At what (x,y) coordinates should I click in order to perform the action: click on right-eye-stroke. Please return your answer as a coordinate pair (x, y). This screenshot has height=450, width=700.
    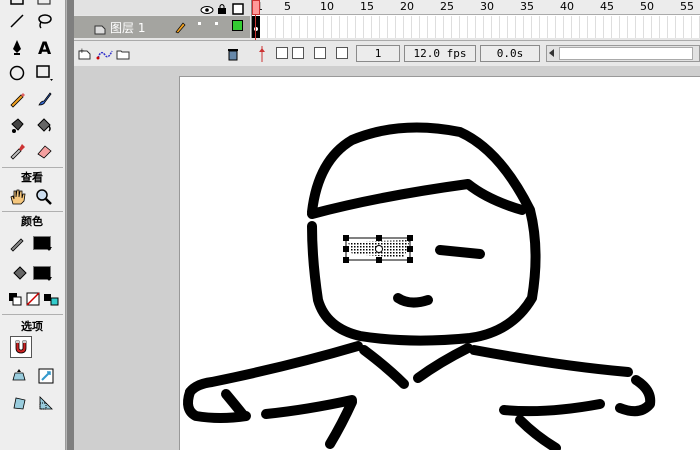
    Looking at the image, I should click on (460, 252).